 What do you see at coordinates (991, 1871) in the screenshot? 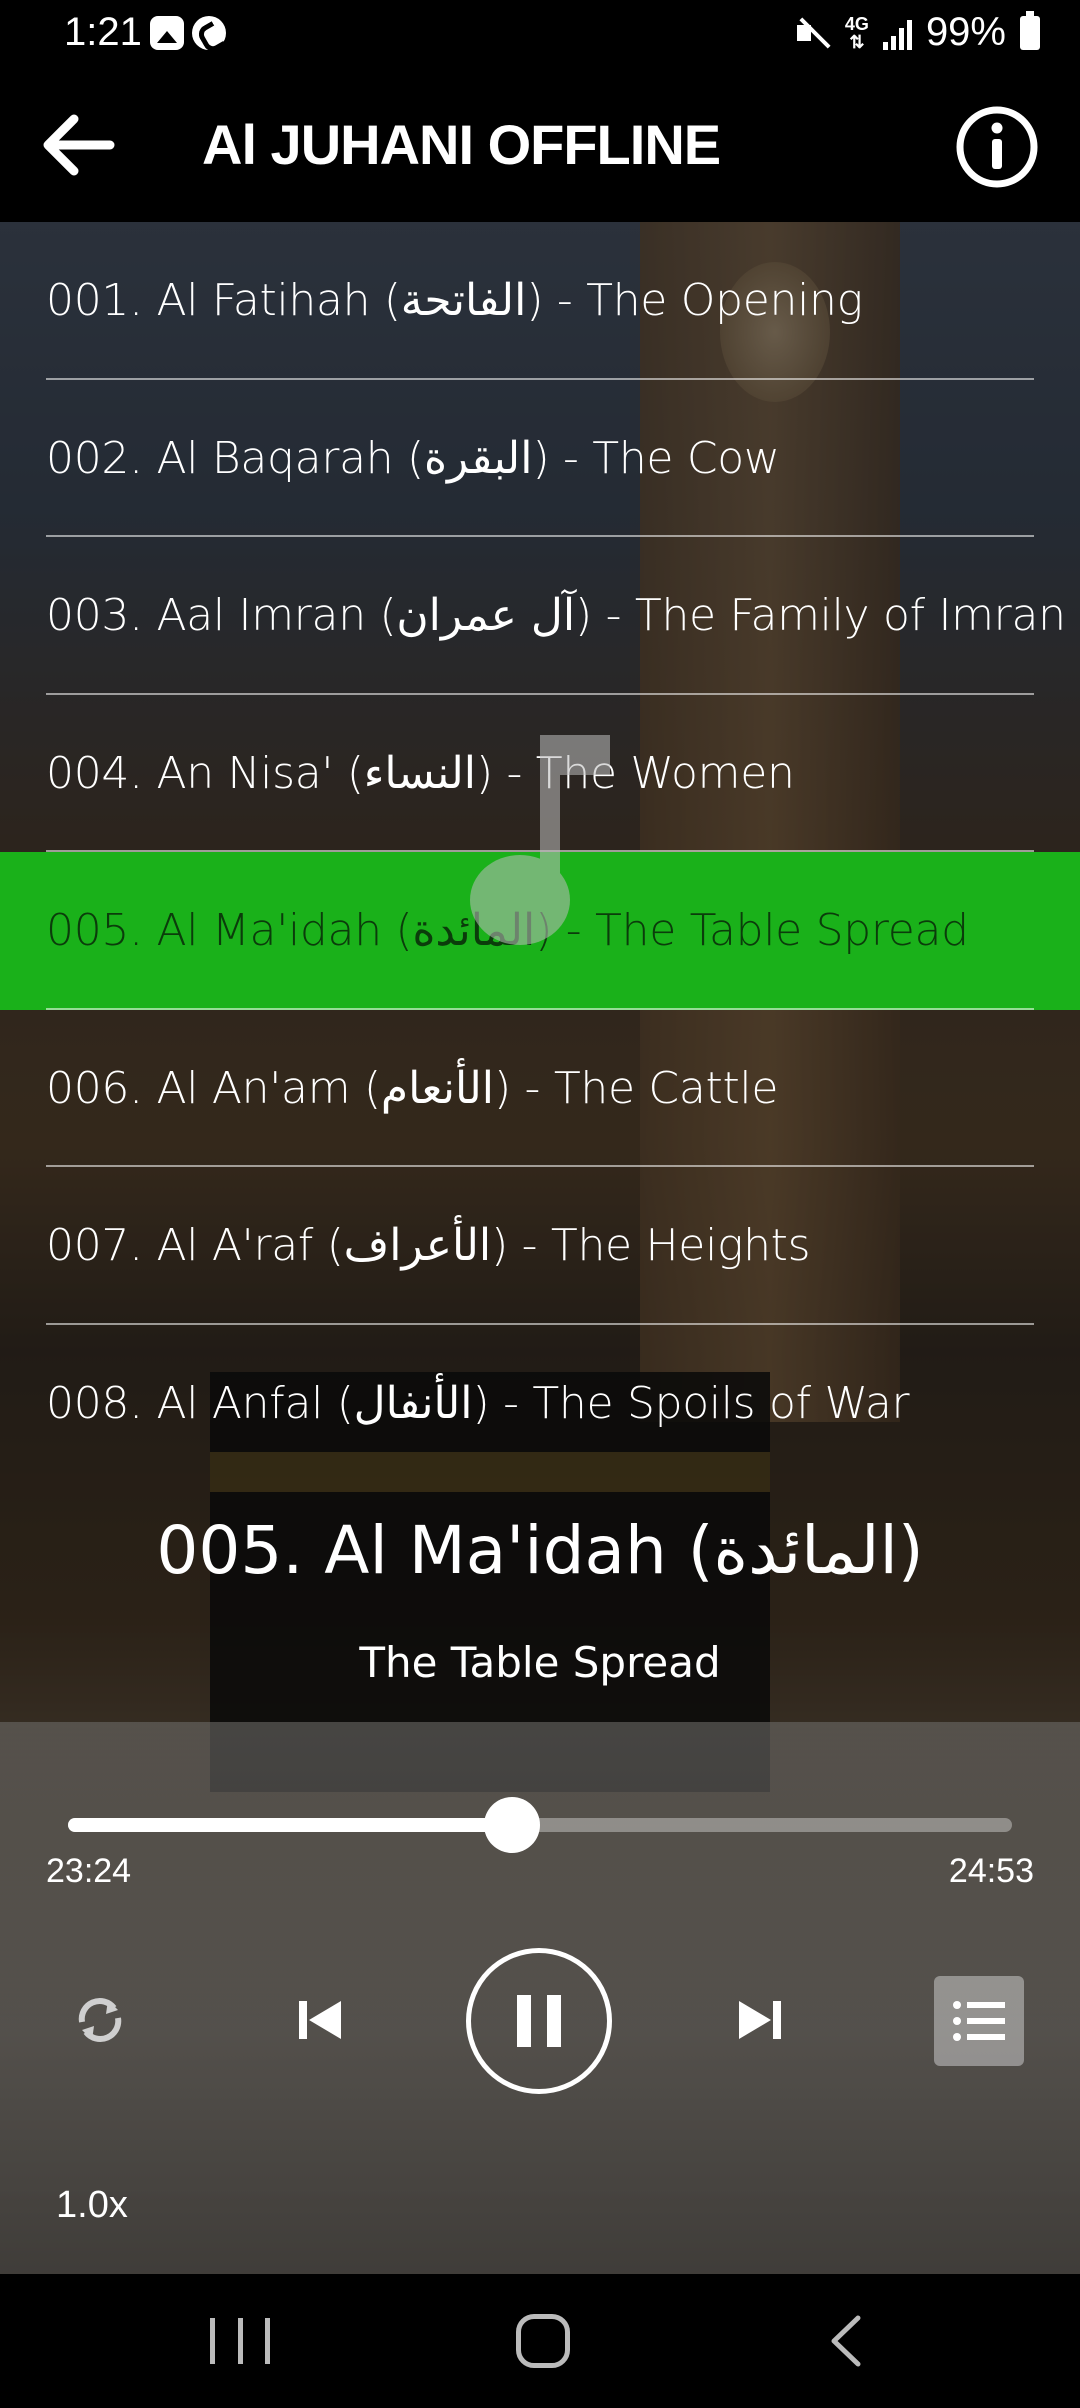
I see `total-time: 24:53` at bounding box center [991, 1871].